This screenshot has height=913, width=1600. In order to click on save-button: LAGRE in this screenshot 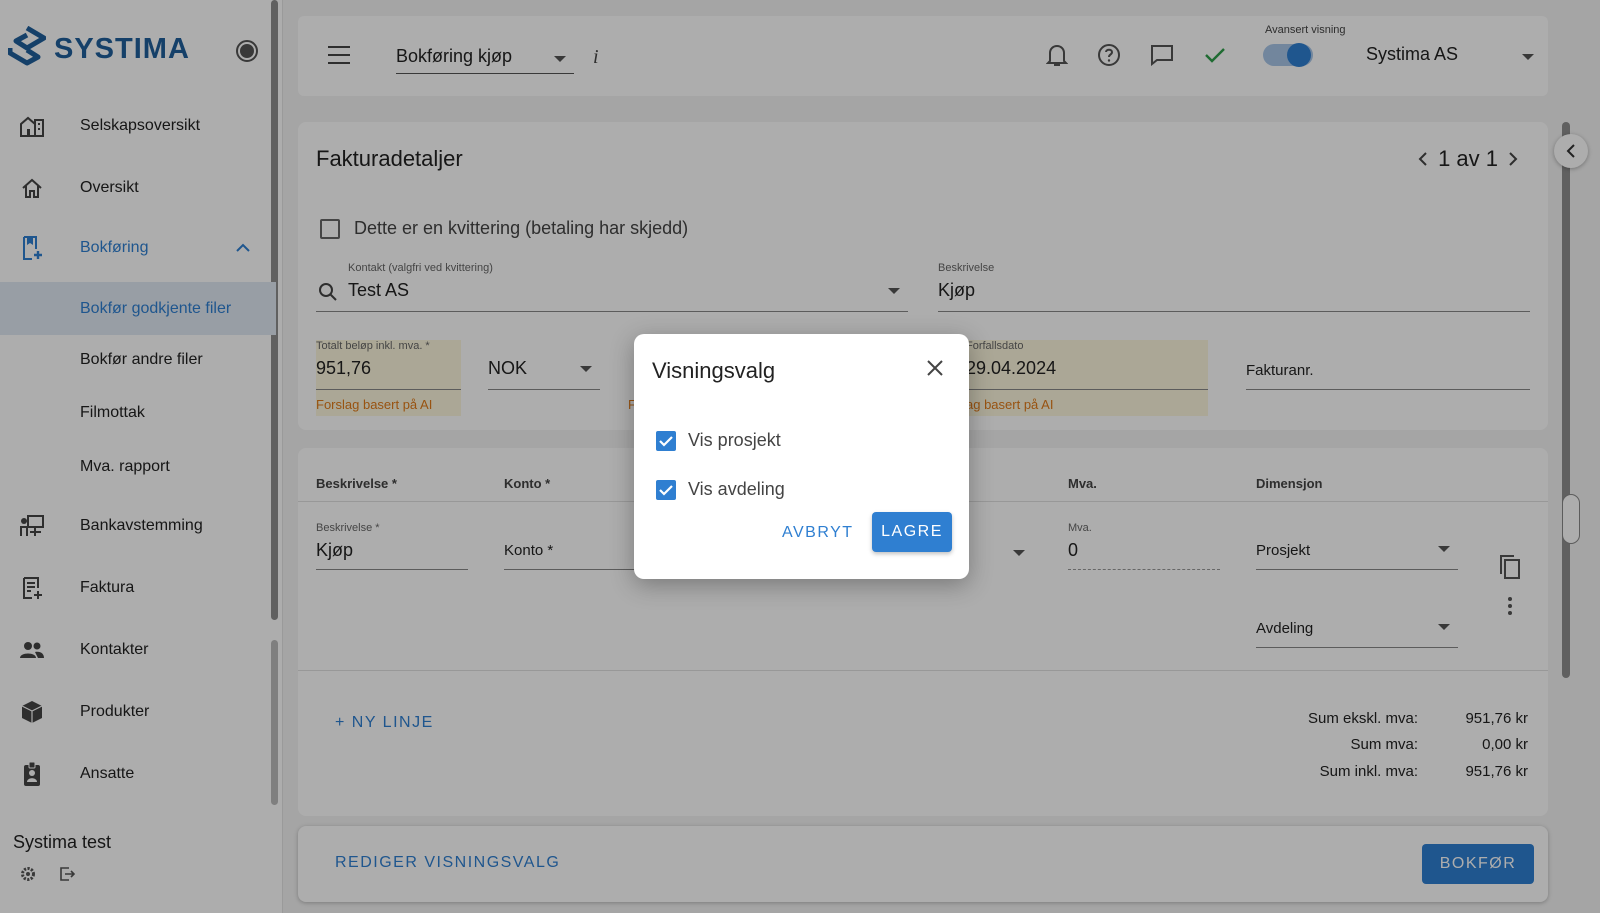, I will do `click(912, 532)`.